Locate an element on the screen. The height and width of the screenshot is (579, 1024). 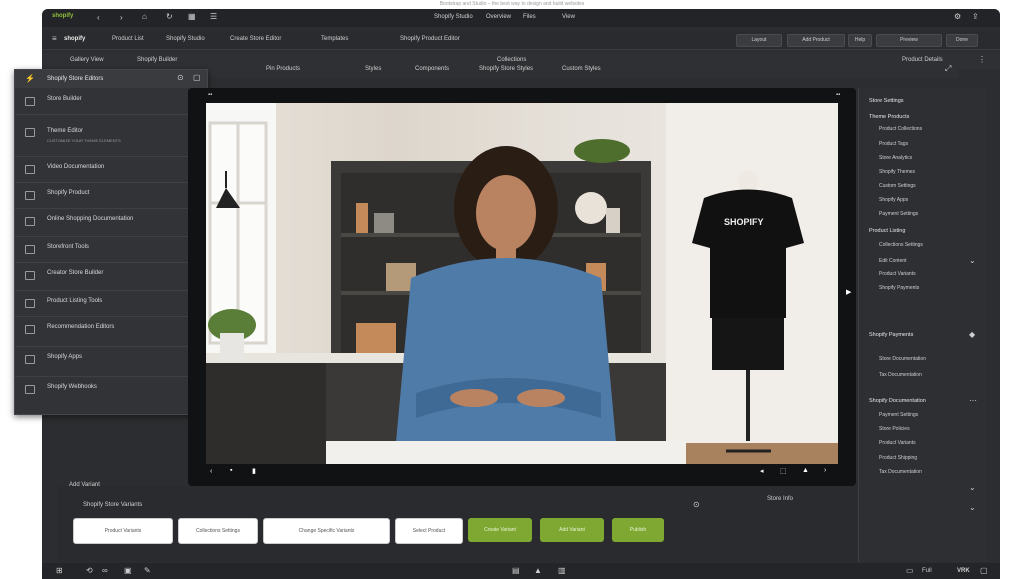
collections-settings-button: Collections Settings is located at coordinates (218, 531).